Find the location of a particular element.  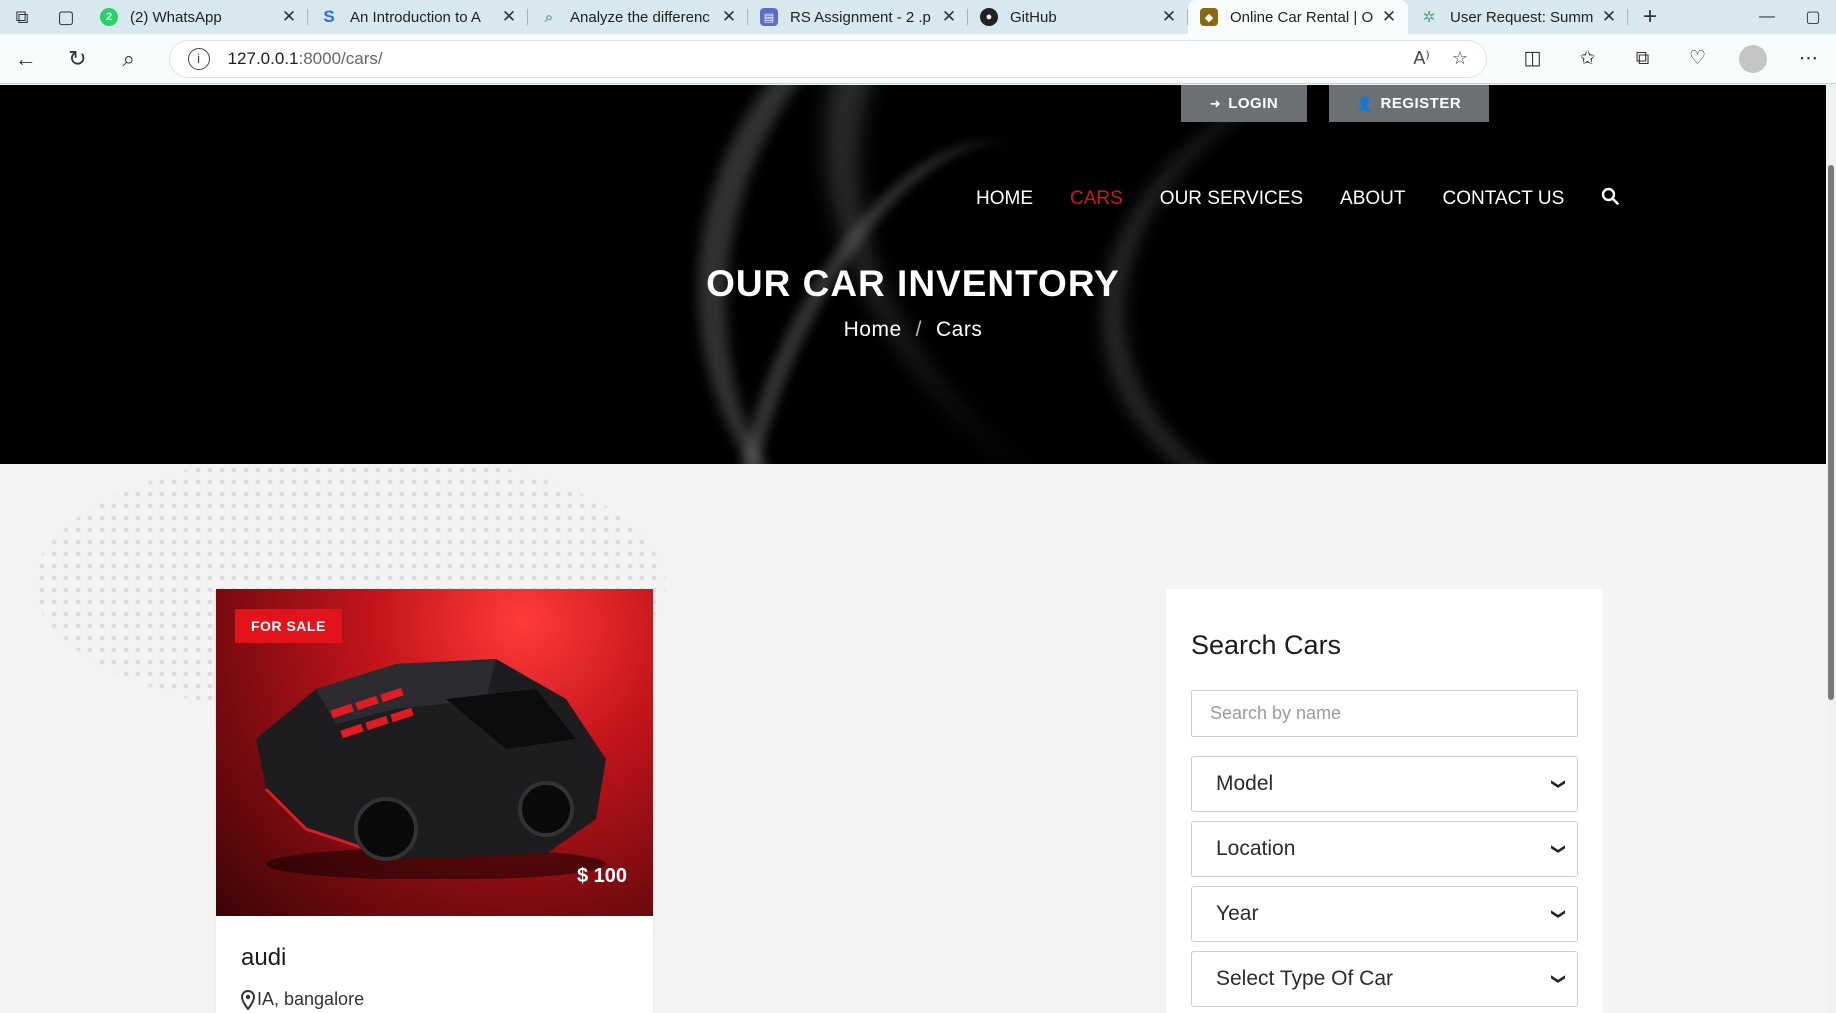

car-location-text: IA, bangalore is located at coordinates (311, 999).